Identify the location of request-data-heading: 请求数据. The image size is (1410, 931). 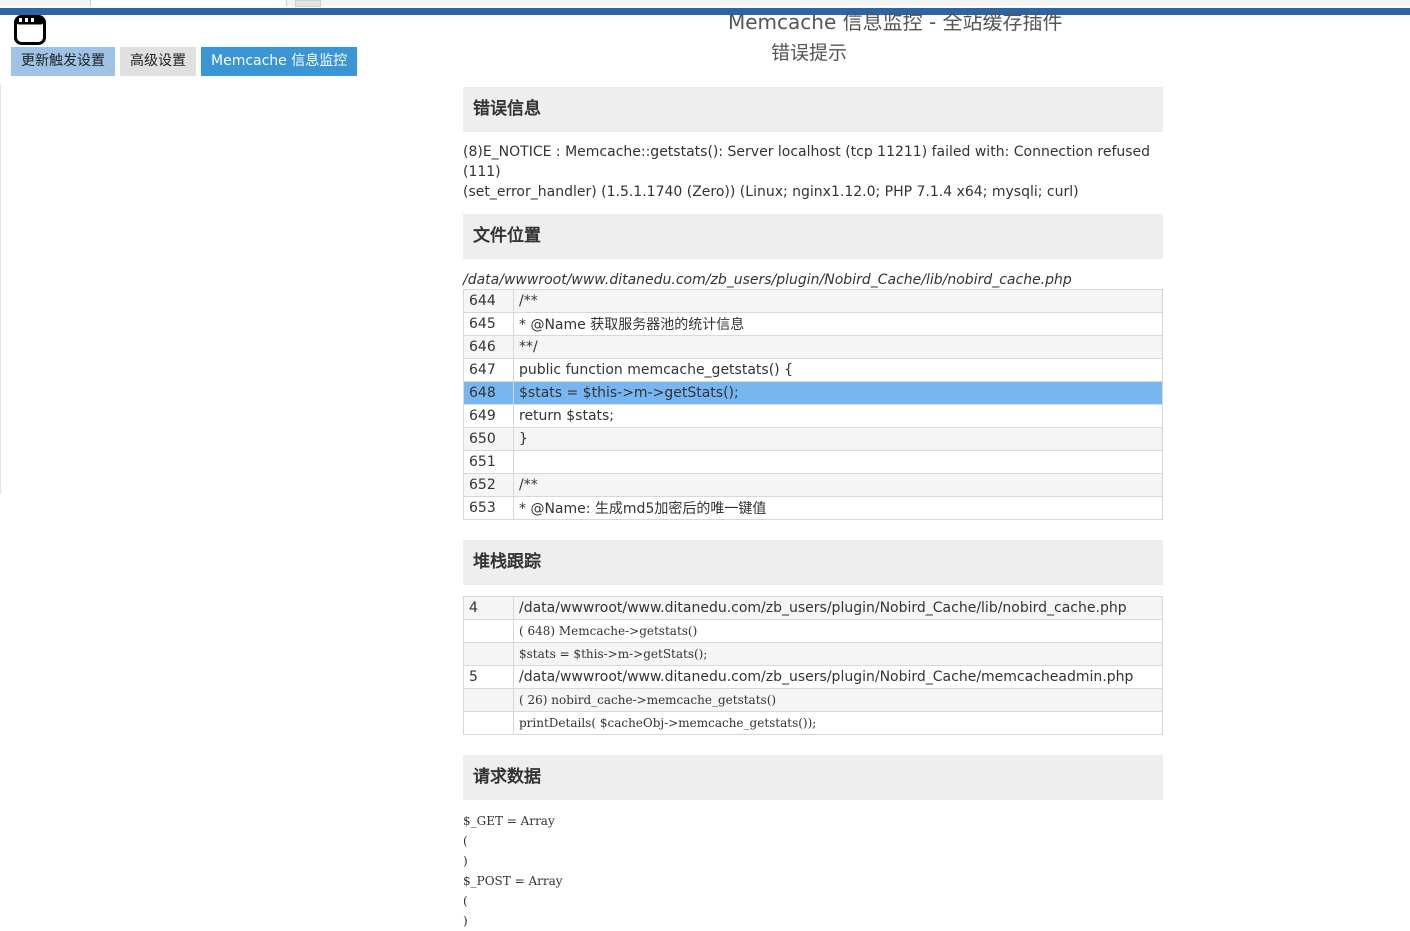
(813, 777).